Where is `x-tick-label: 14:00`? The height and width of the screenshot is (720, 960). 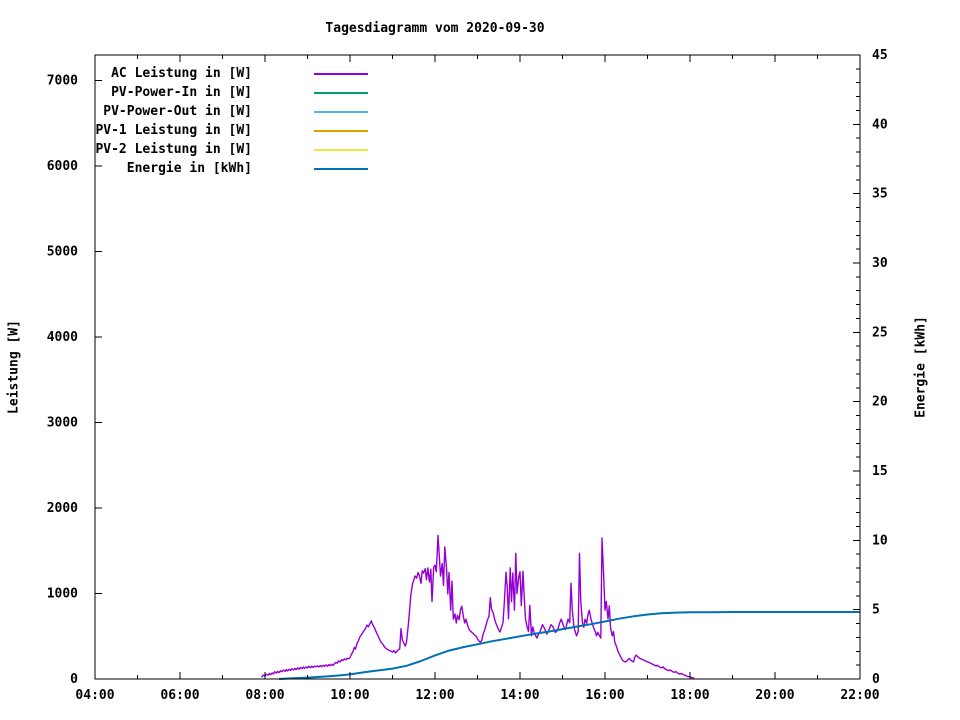 x-tick-label: 14:00 is located at coordinates (519, 695).